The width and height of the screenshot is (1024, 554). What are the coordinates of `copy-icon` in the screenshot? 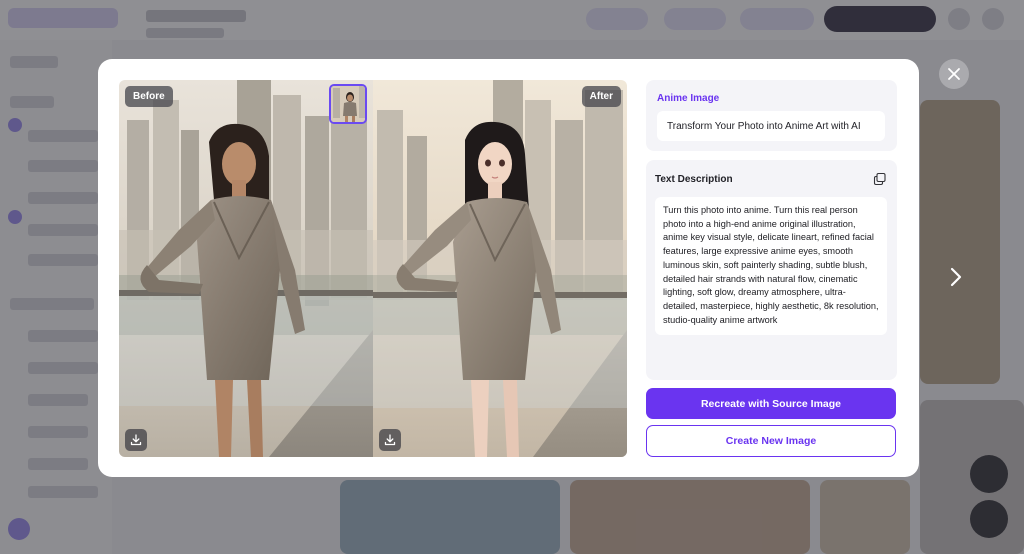 It's located at (879, 179).